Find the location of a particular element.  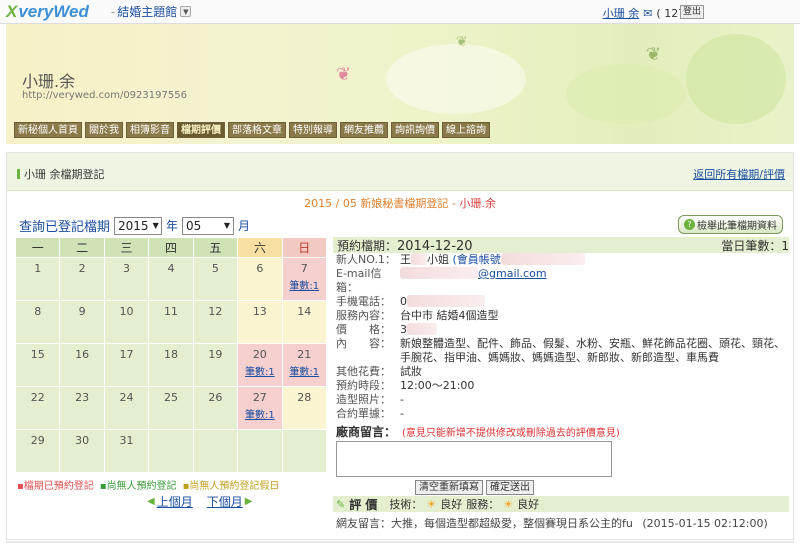

month-pager: ◀ 上個月 下個月 ▶ is located at coordinates (199, 501).